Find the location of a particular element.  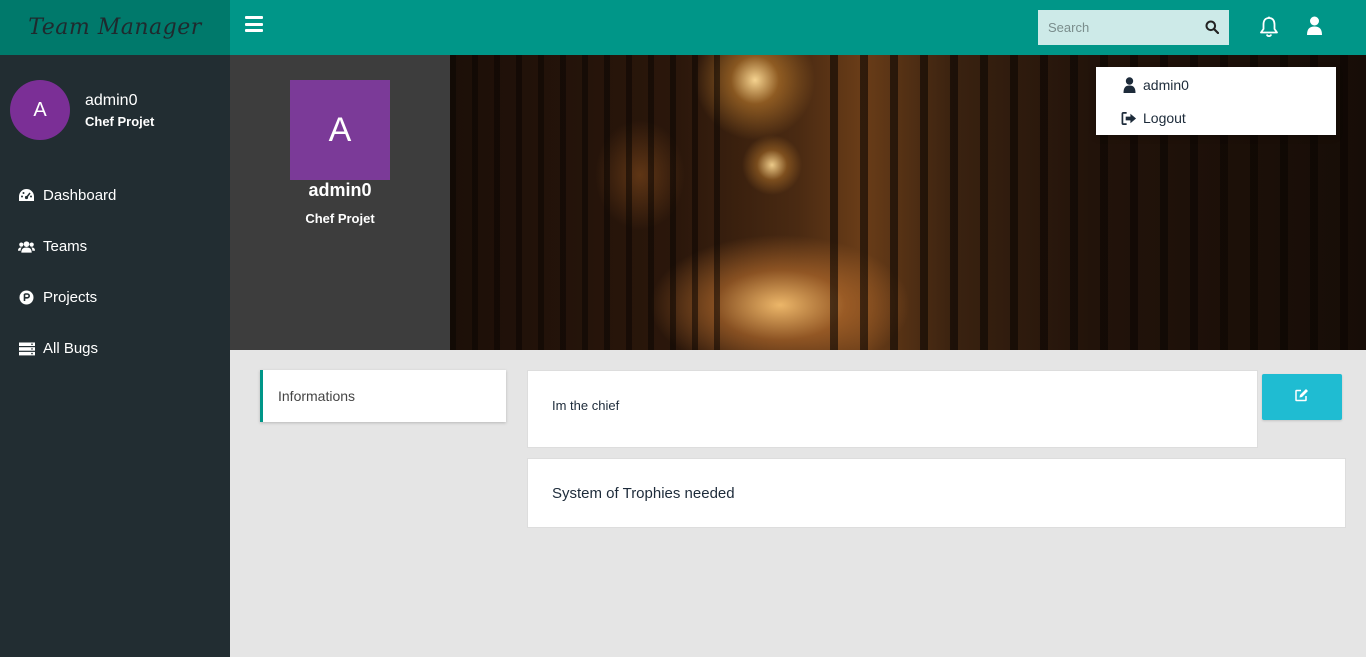

search-bar is located at coordinates (1133, 27).